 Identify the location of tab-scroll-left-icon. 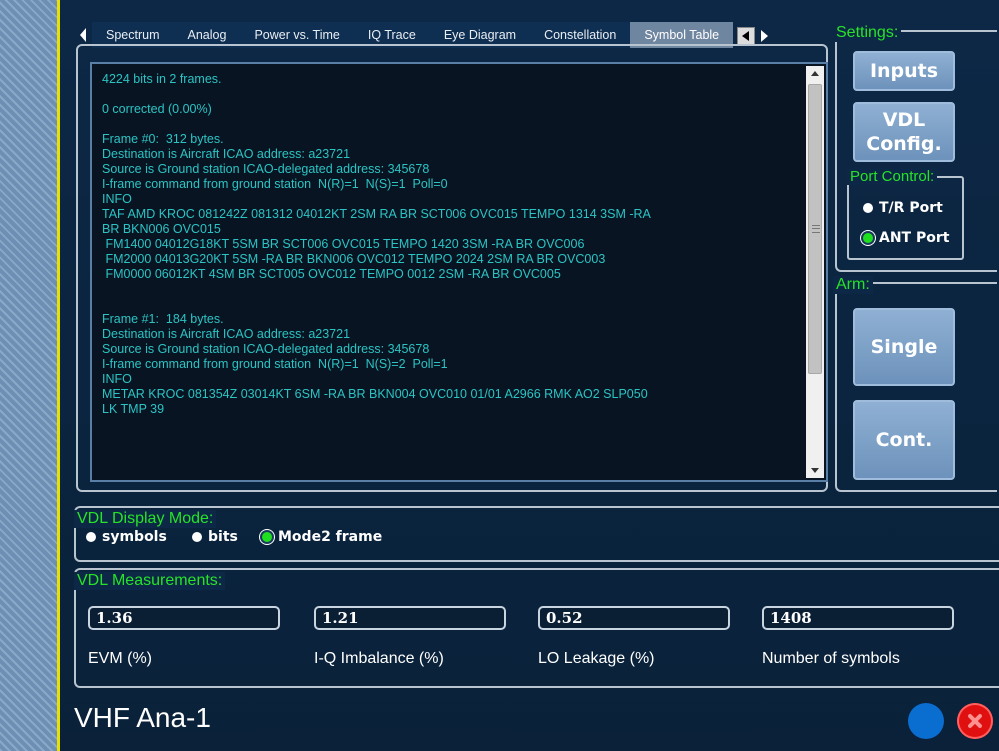
(83, 35).